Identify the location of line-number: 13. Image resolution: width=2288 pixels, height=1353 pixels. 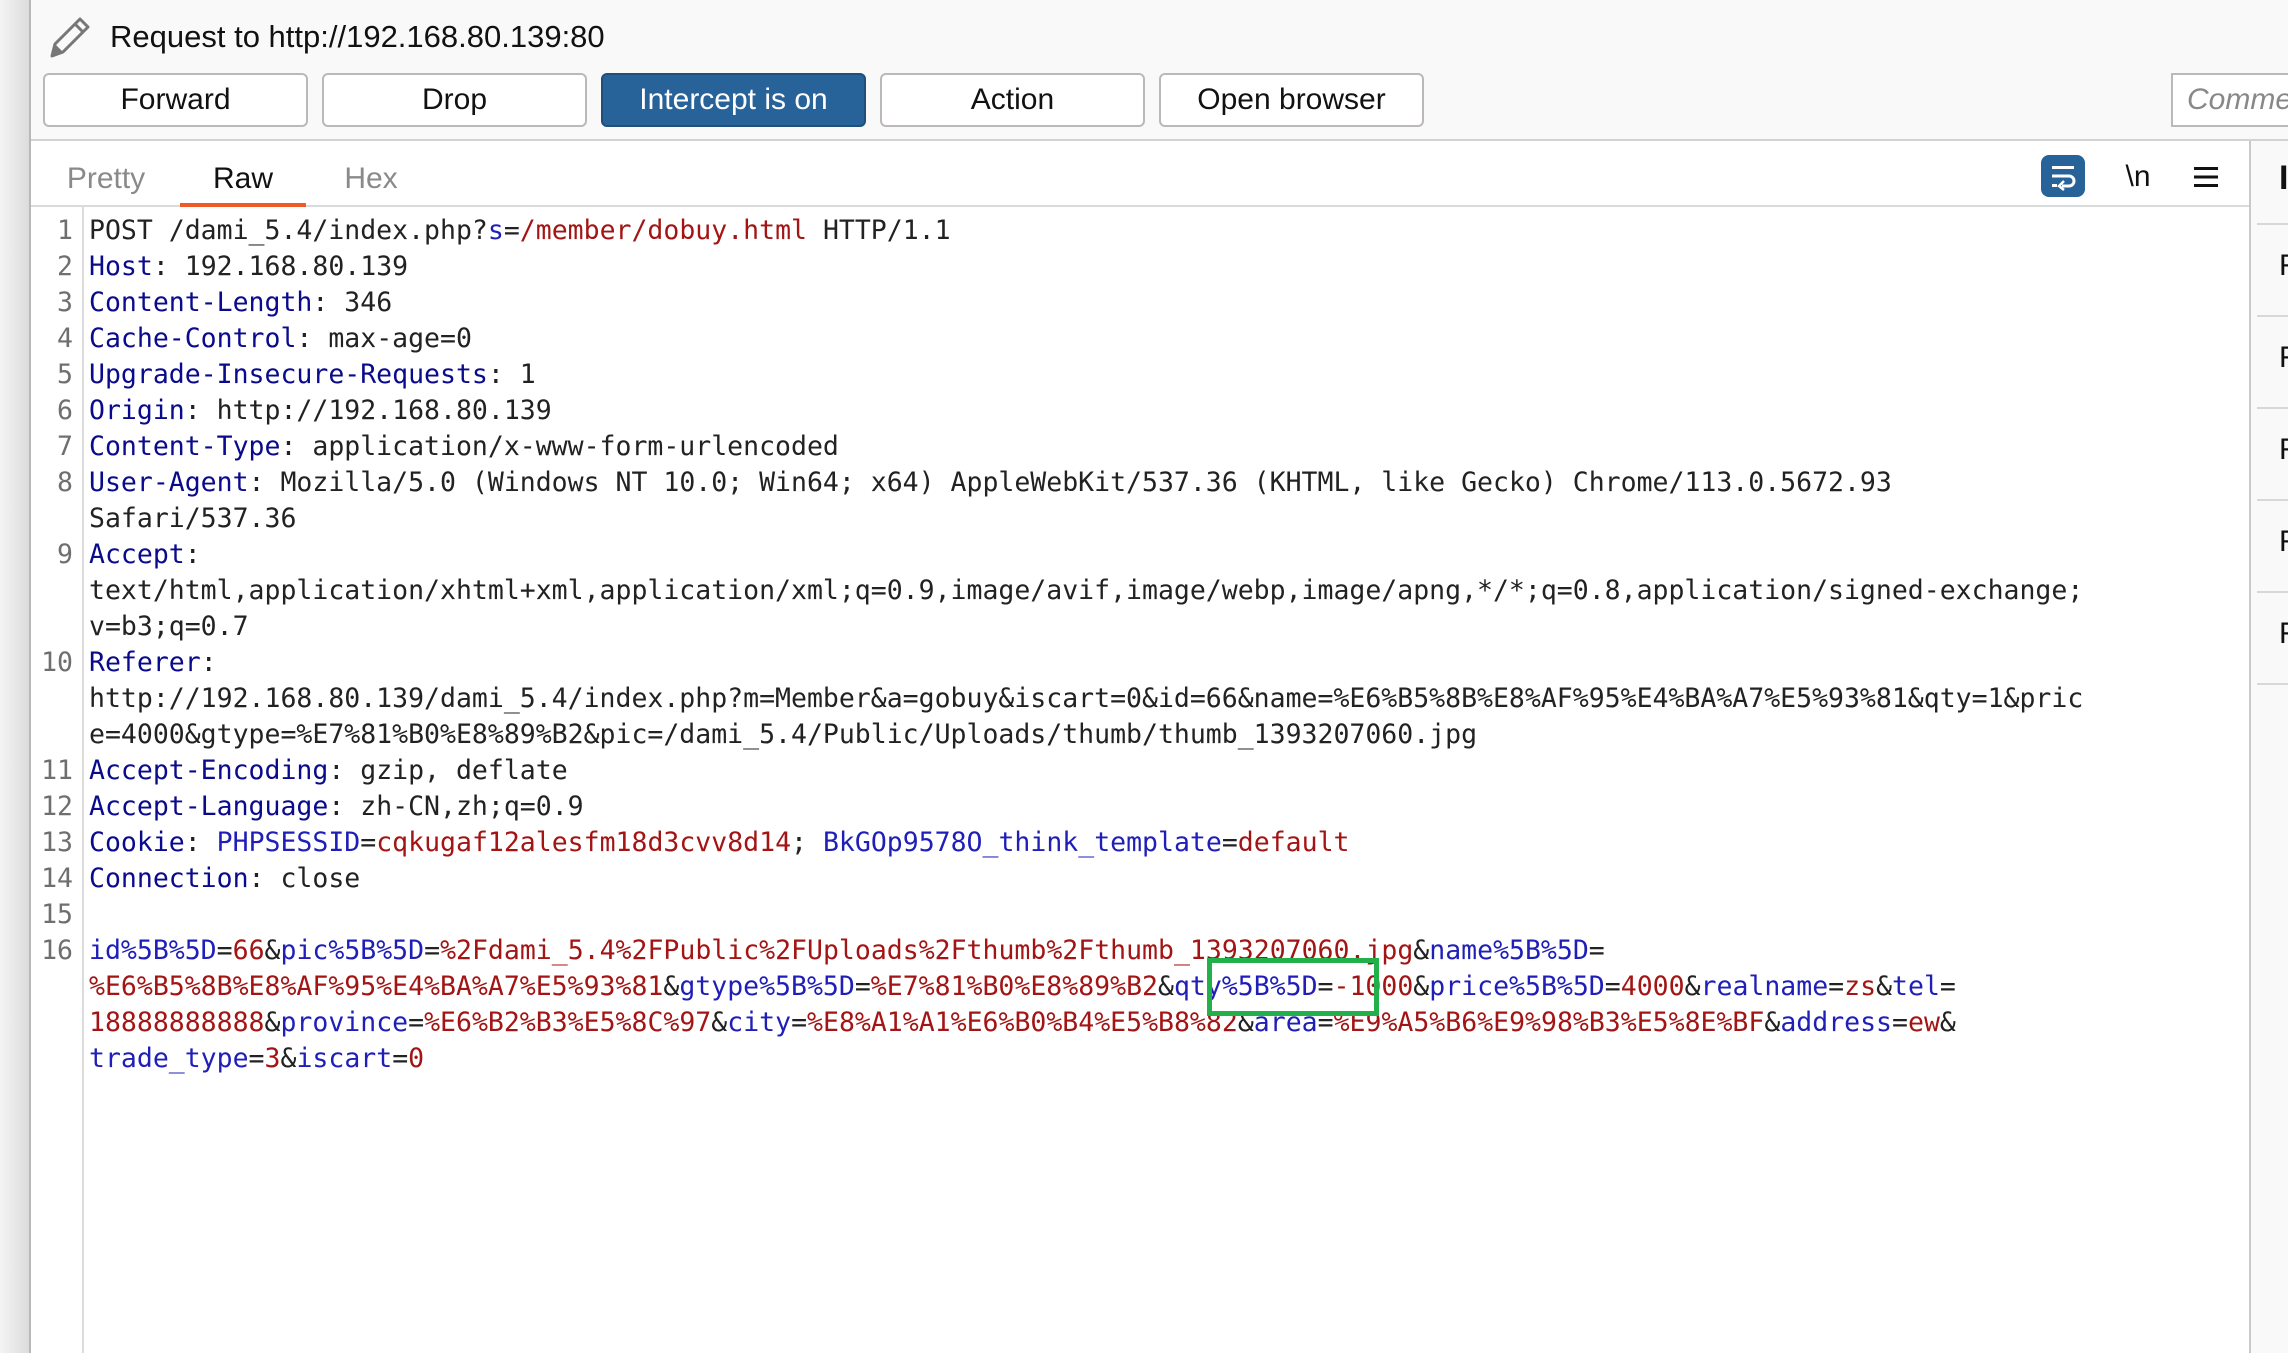
(57, 842).